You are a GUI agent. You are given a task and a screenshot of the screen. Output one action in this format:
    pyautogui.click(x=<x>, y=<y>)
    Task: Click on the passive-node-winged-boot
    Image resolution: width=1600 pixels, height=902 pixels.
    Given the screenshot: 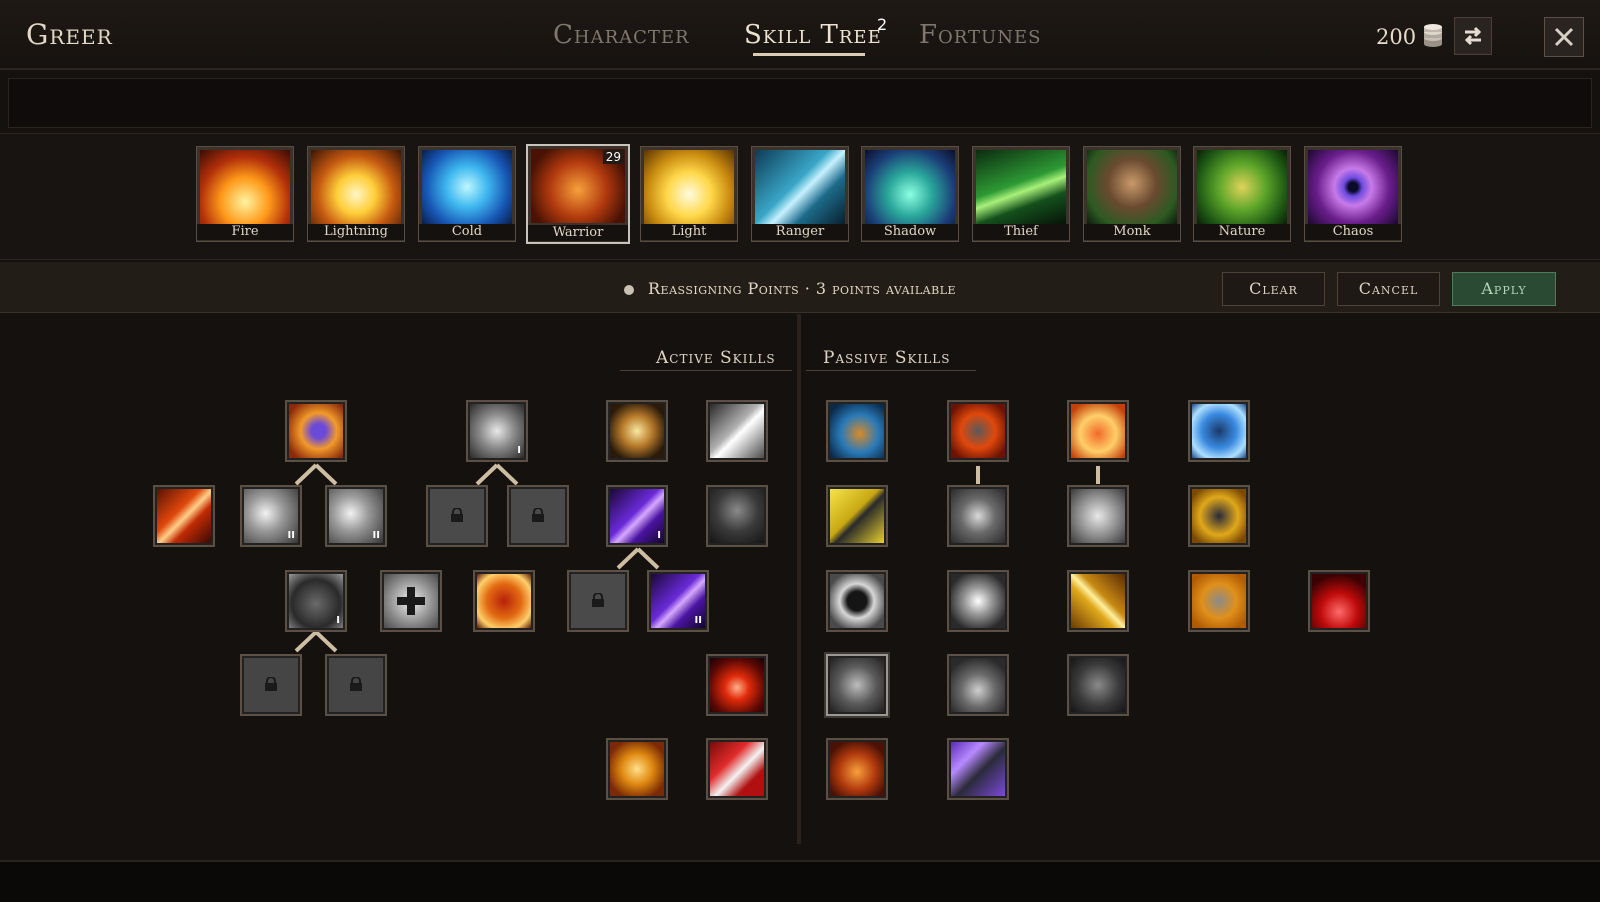 What is the action you would take?
    pyautogui.click(x=857, y=431)
    